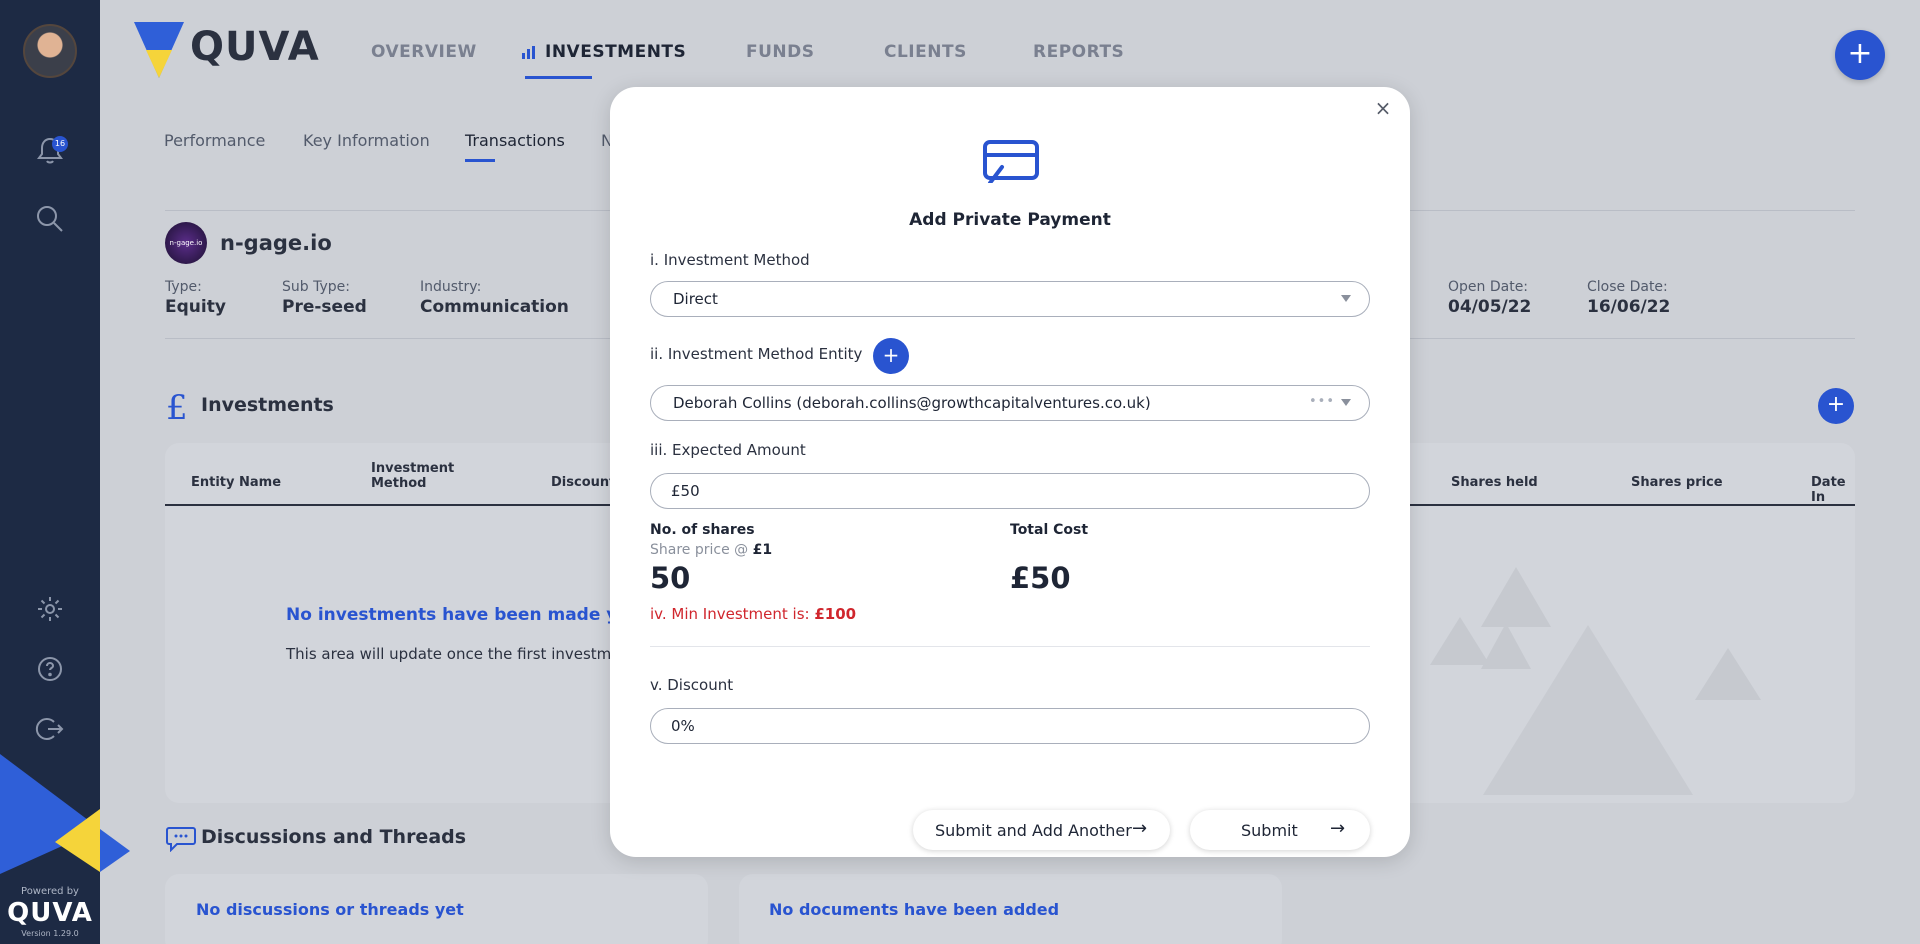  Describe the element at coordinates (685, 491) in the screenshot. I see `expected-amount-value: £50` at that location.